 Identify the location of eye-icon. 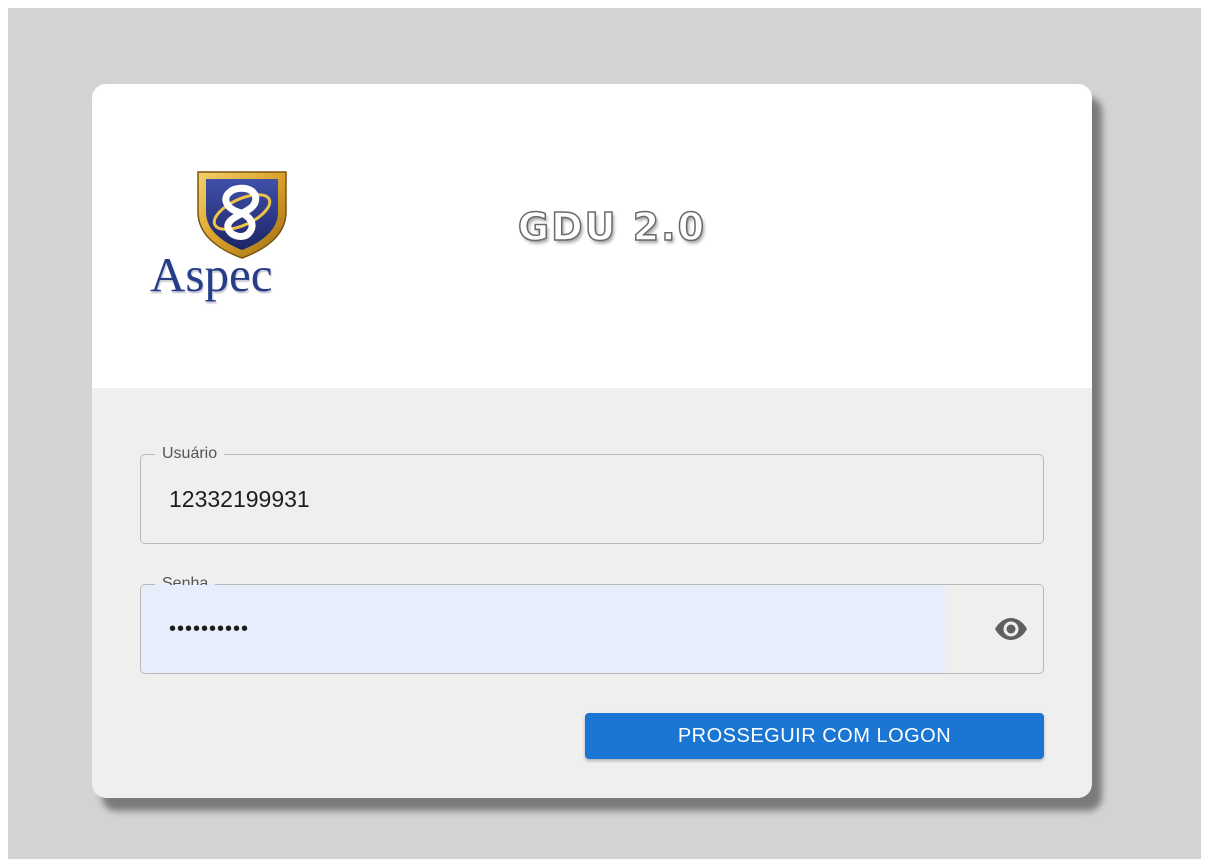
(1011, 629).